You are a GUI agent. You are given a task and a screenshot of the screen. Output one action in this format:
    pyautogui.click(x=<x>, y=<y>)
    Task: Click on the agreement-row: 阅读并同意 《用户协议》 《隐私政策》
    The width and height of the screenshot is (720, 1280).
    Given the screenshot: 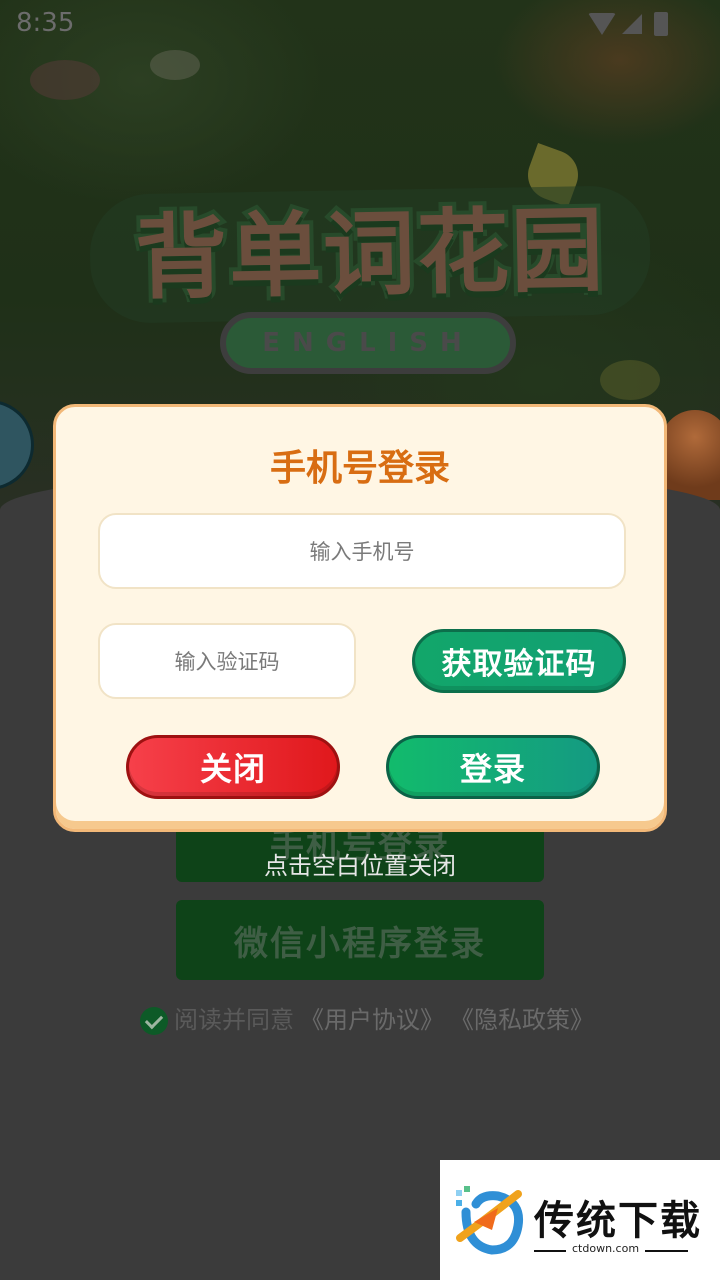 What is the action you would take?
    pyautogui.click(x=367, y=1017)
    